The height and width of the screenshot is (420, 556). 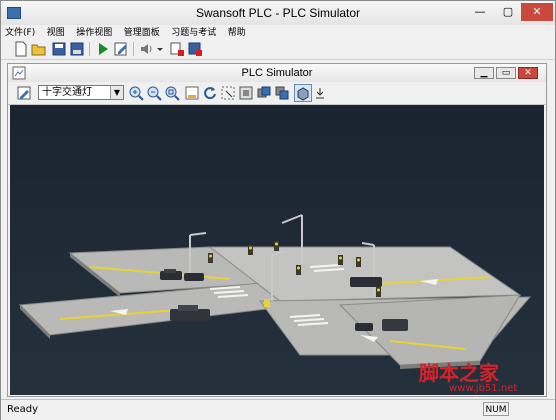 What do you see at coordinates (528, 73) in the screenshot?
I see `sim-close-button: ✕` at bounding box center [528, 73].